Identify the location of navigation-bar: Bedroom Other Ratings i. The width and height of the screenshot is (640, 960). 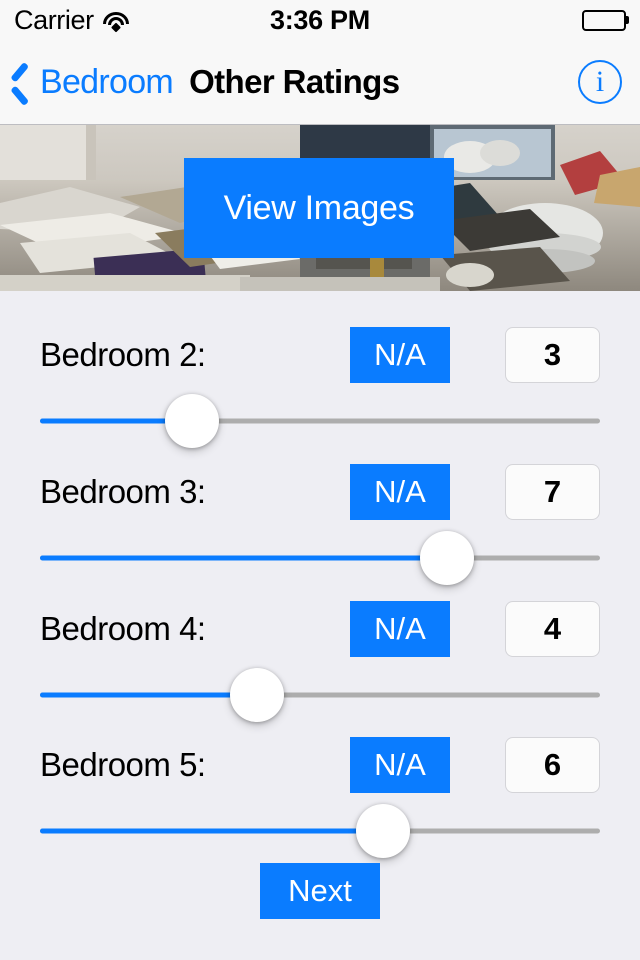
(320, 82).